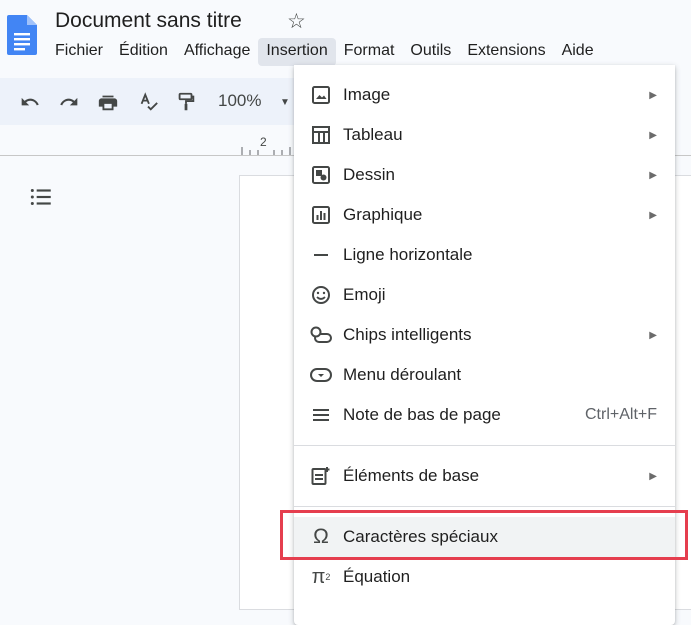 The height and width of the screenshot is (625, 691). I want to click on highlight-box, so click(484, 535).